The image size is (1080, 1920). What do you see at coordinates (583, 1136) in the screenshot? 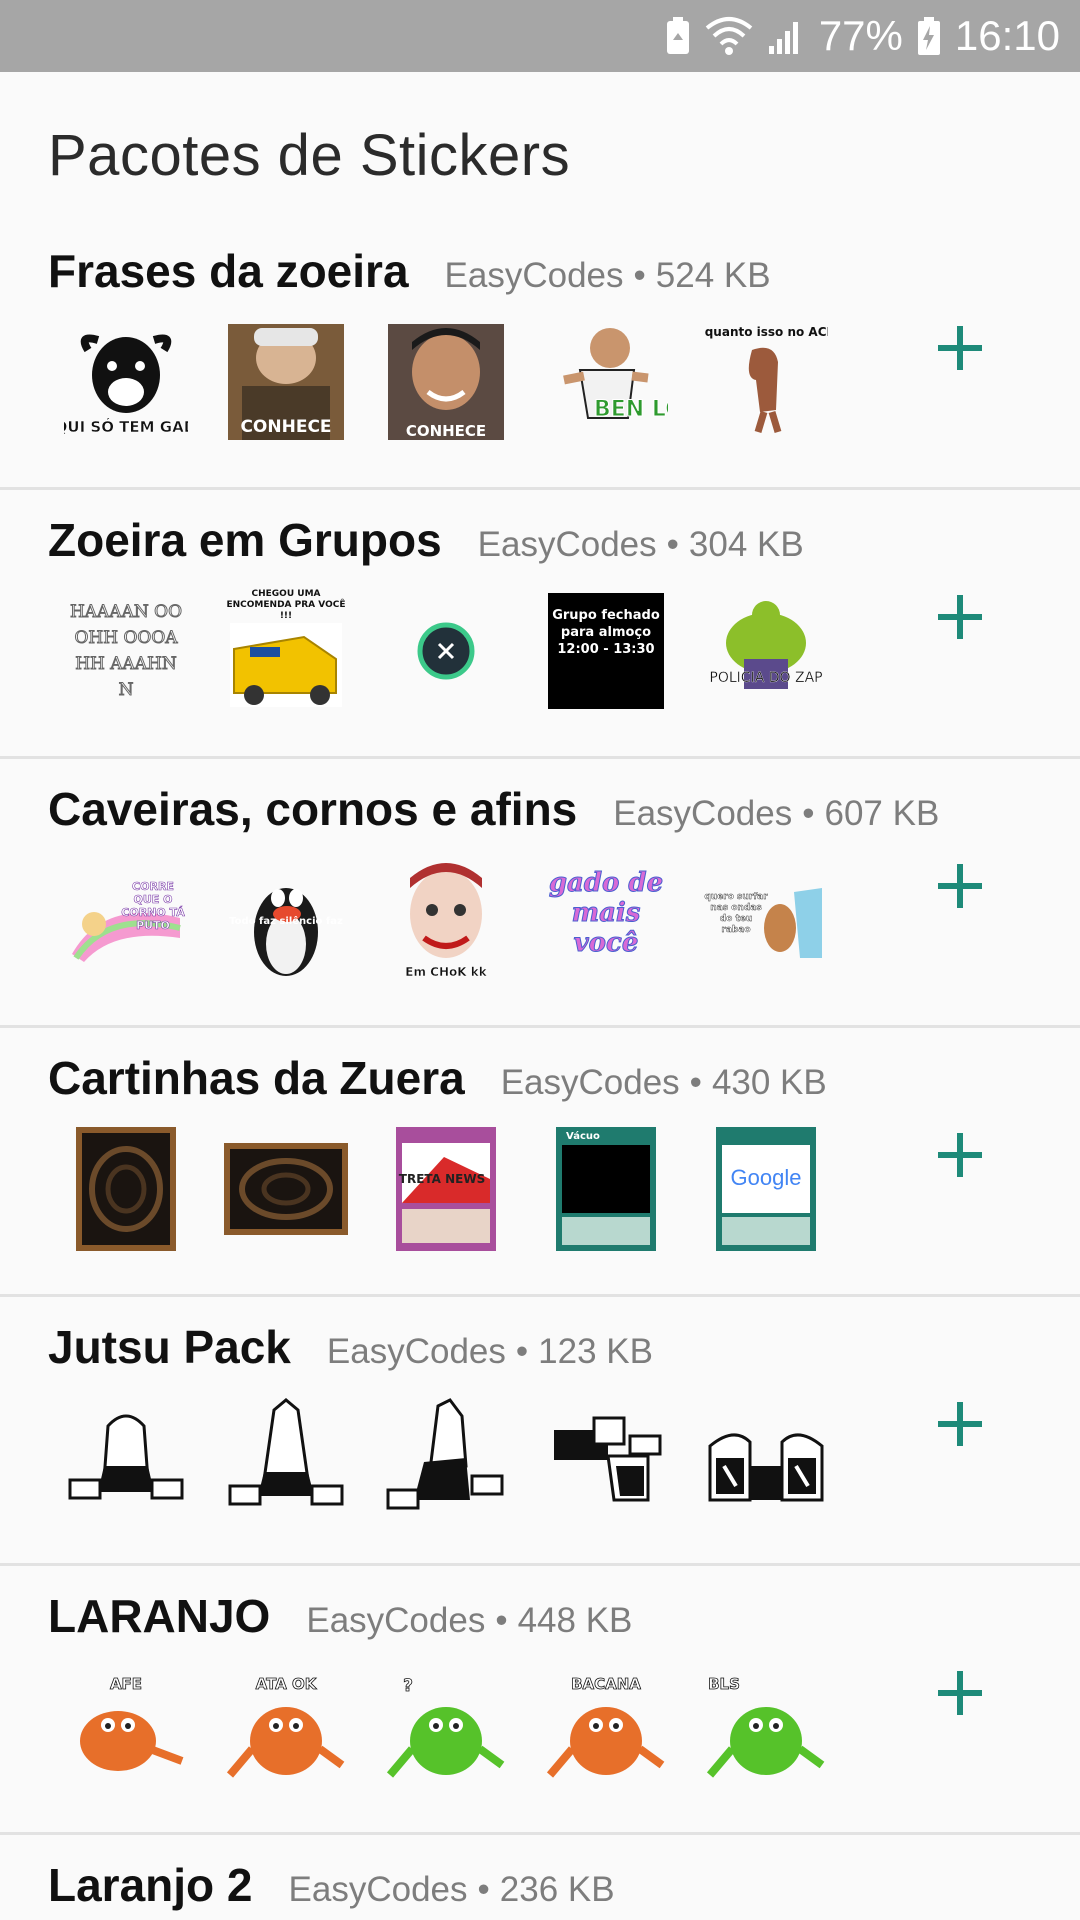
I see `sticker-caption: Vácuo` at bounding box center [583, 1136].